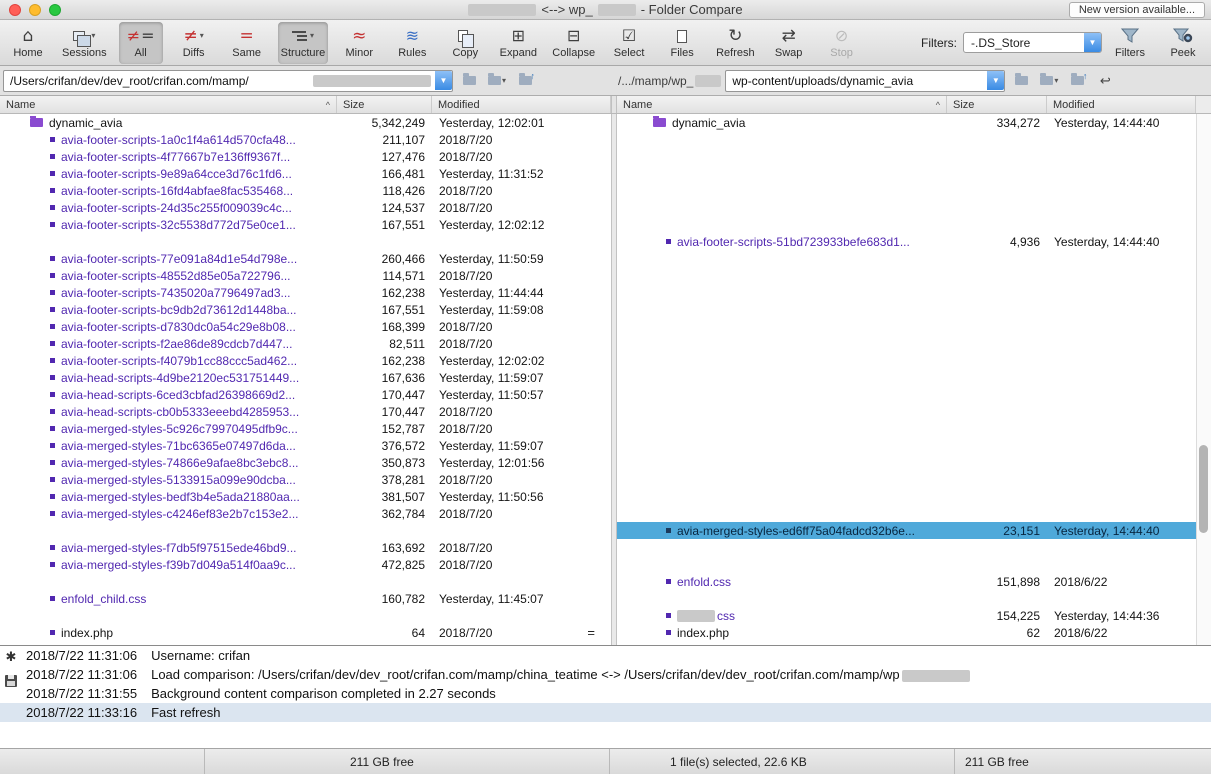  I want to click on file-modified: Yesterday, 11:50:59, so click(491, 258).